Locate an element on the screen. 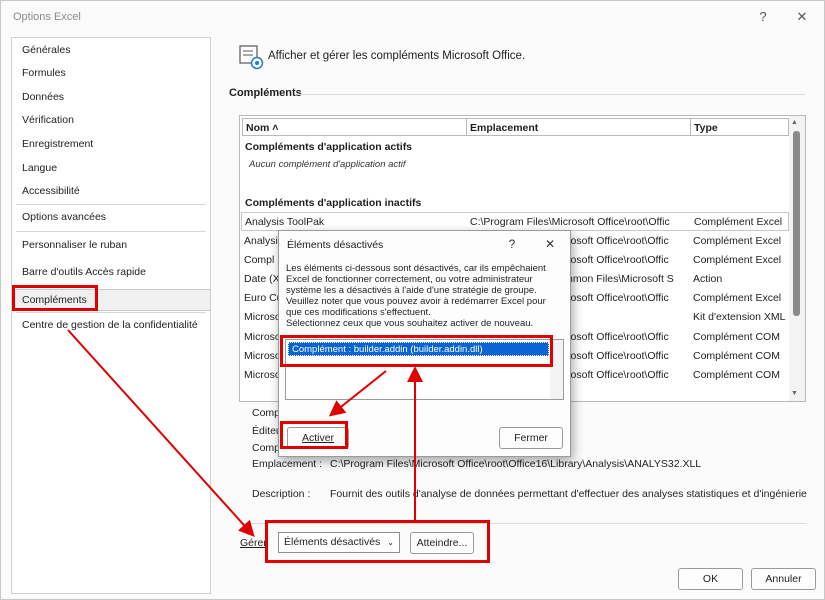  scroll-up-icon: ▲ is located at coordinates (794, 122).